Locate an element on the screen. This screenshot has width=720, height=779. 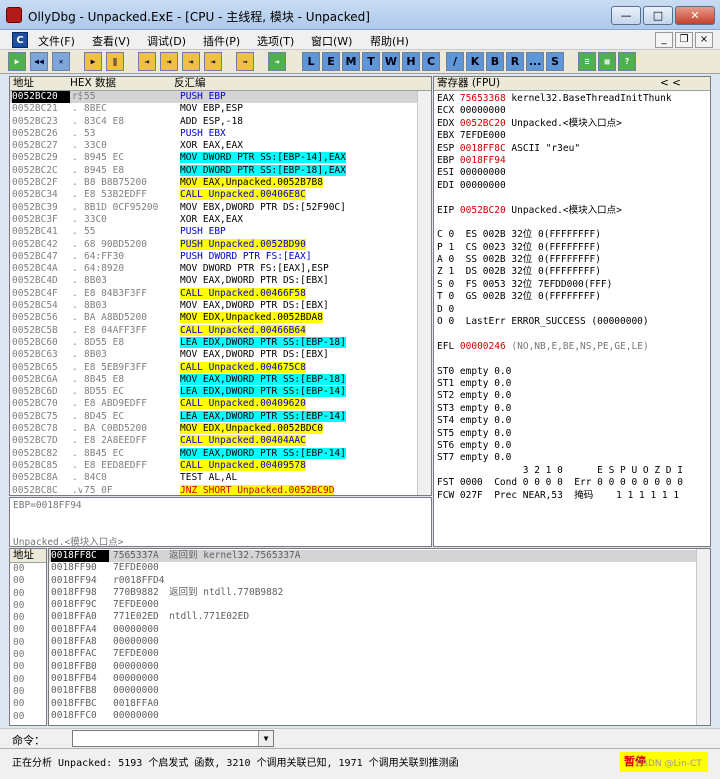
terminate-button: ✕ is located at coordinates (61, 61).